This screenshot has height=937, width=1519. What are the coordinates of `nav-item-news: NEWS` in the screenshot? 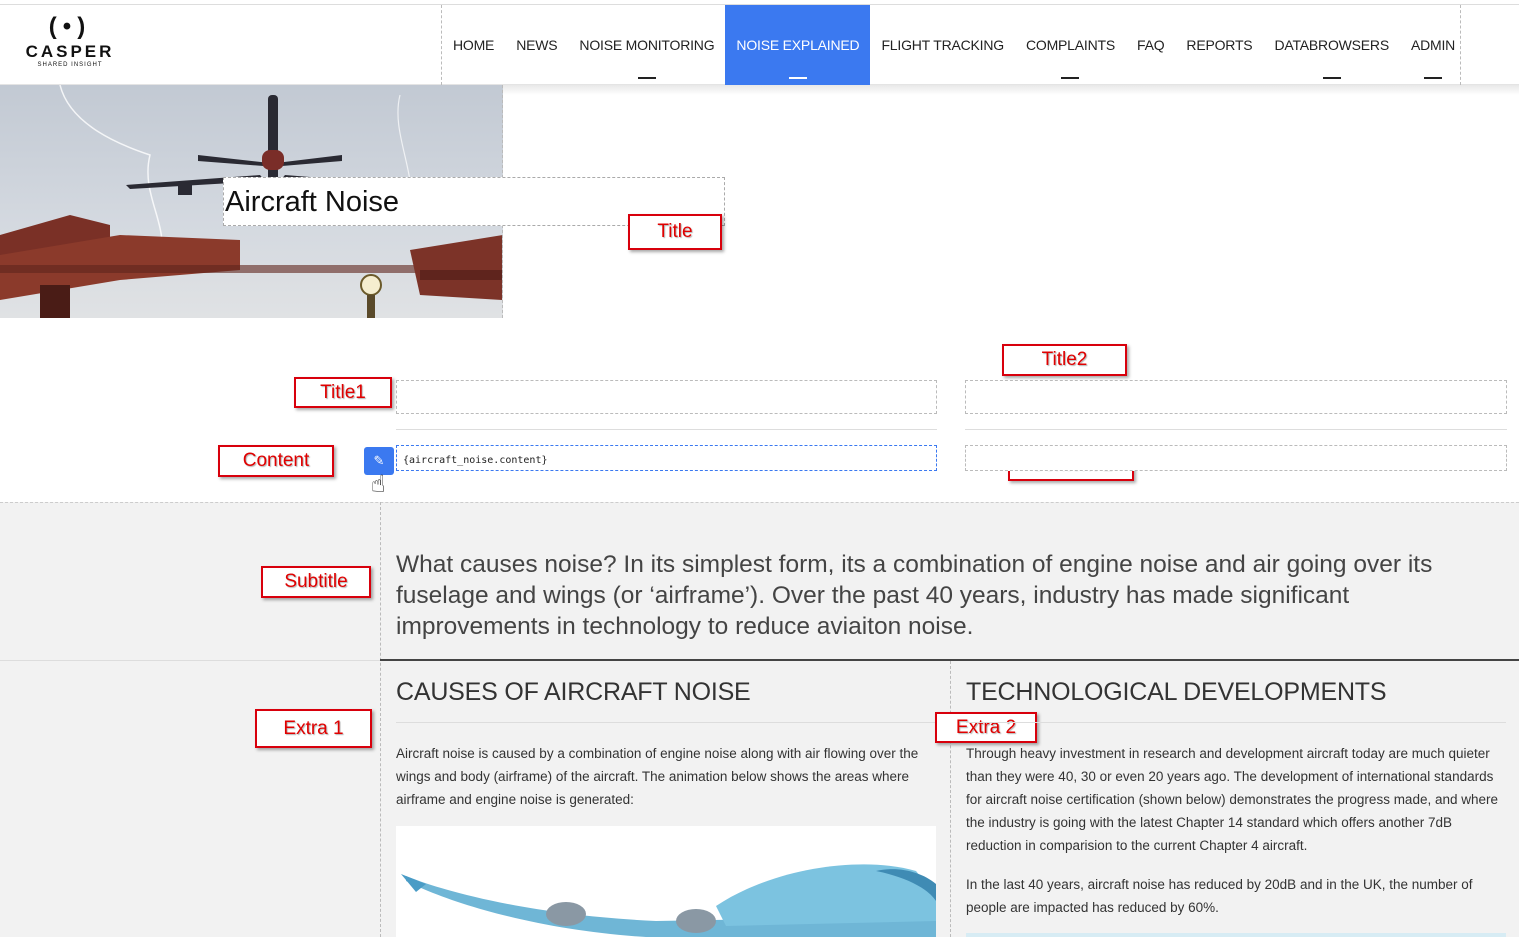 It's located at (536, 45).